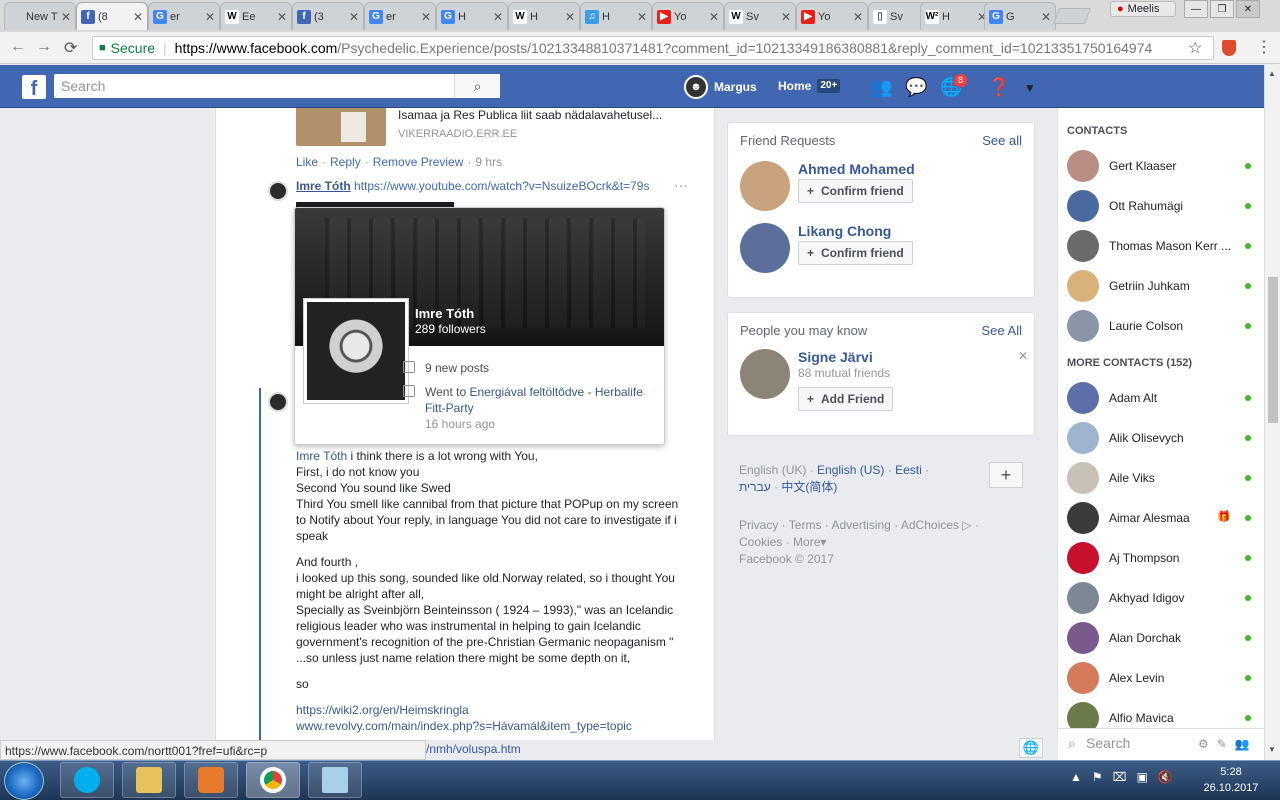  I want to click on mention-link: Imre Tóth, so click(321, 456).